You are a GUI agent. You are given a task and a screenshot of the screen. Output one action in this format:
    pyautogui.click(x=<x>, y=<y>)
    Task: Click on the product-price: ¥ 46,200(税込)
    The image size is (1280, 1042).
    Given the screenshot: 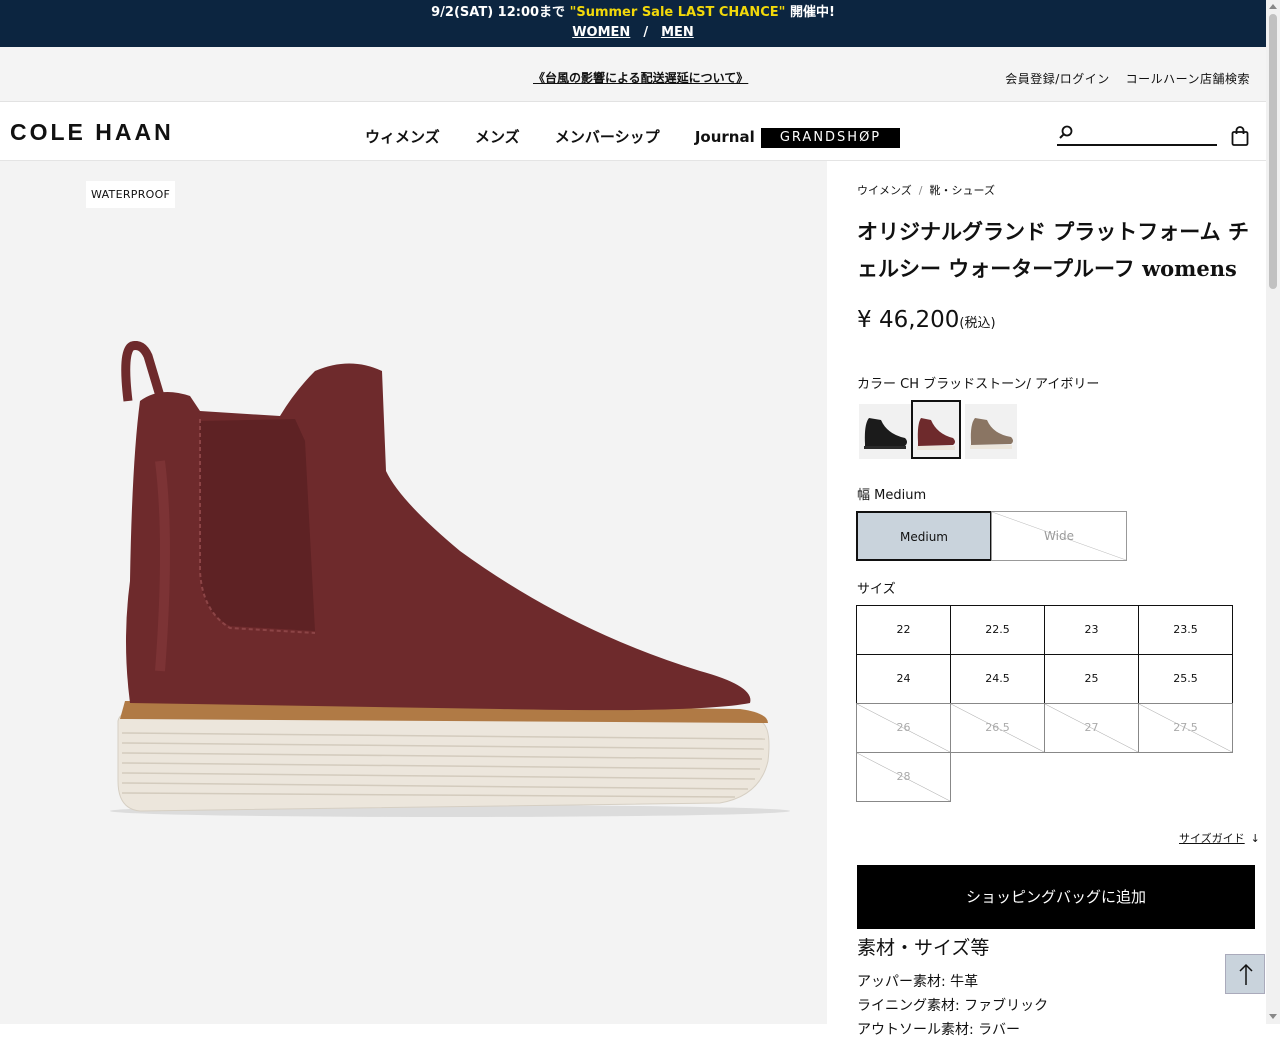 What is the action you would take?
    pyautogui.click(x=926, y=320)
    